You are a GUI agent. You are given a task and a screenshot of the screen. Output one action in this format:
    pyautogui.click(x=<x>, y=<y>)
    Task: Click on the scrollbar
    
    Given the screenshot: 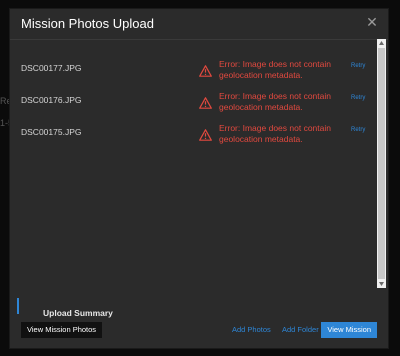 What is the action you would take?
    pyautogui.click(x=381, y=163)
    